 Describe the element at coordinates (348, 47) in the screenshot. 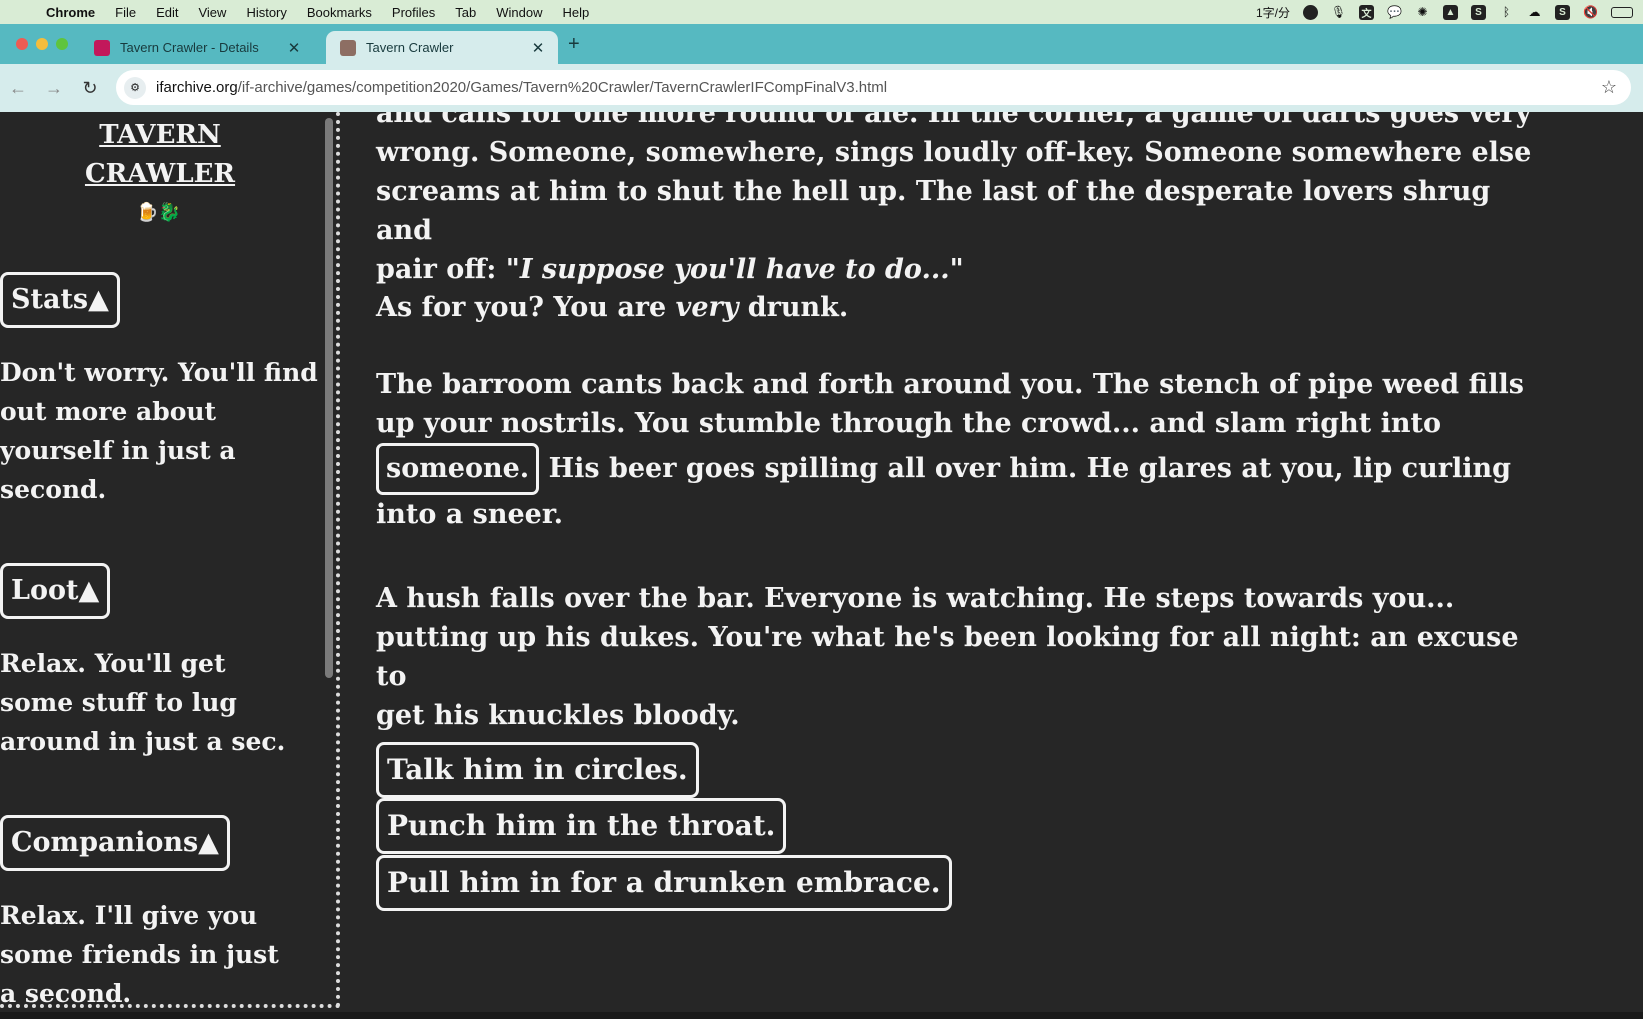

I see `tavern-favicon-icon` at that location.